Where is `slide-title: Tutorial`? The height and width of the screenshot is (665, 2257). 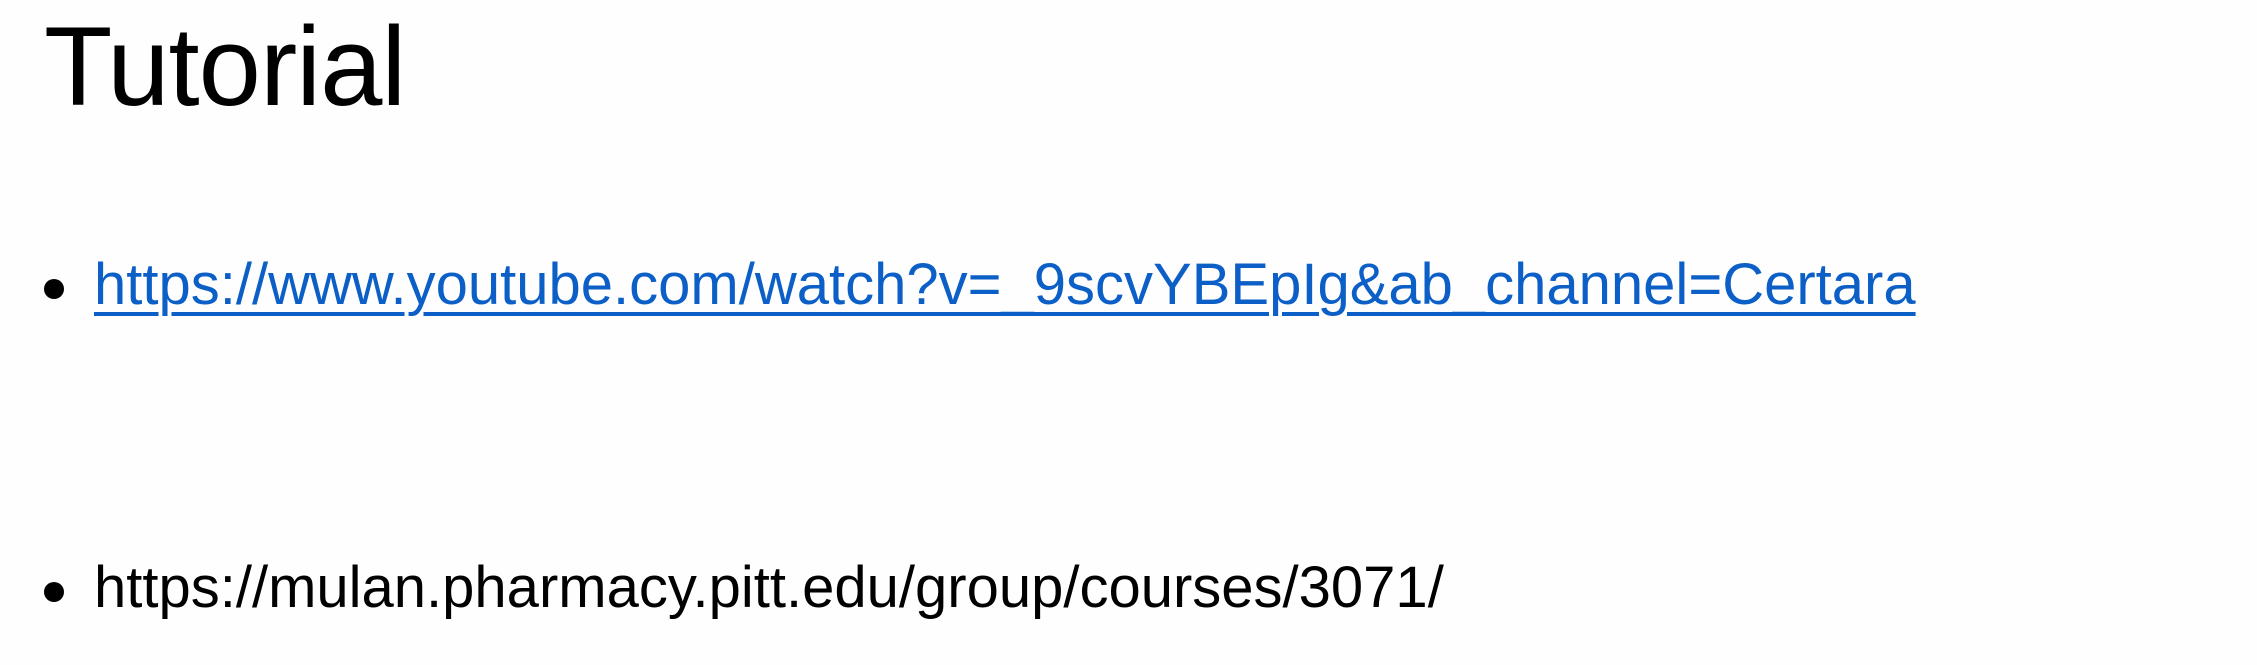 slide-title: Tutorial is located at coordinates (225, 66).